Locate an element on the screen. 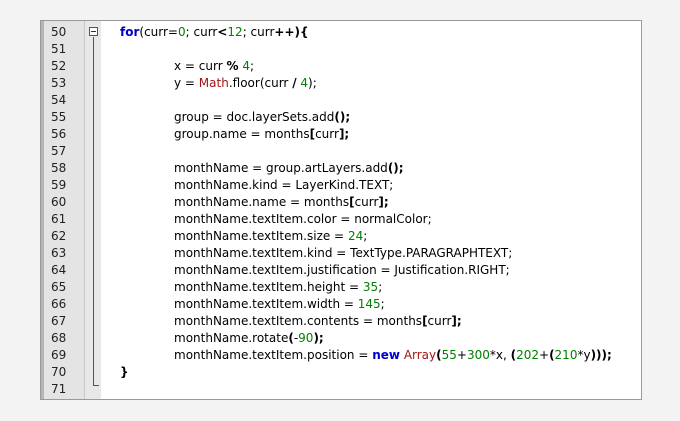 The height and width of the screenshot is (421, 680). code-token: new is located at coordinates (386, 355).